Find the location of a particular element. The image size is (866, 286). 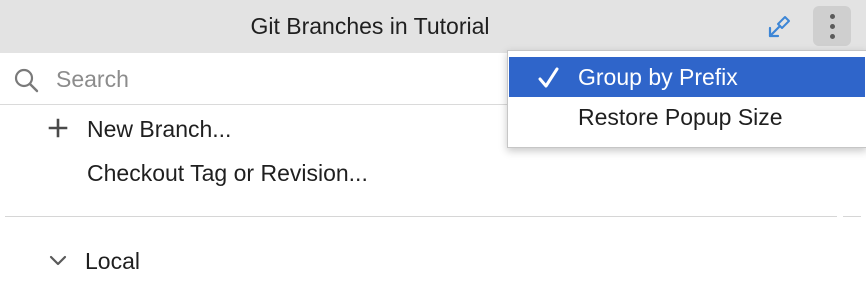

local-branches-group: Local is located at coordinates (112, 261).